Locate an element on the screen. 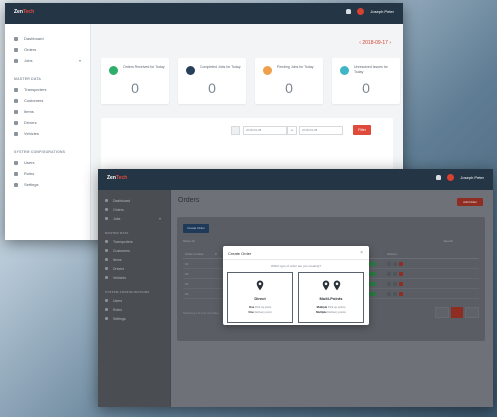 The image size is (497, 417). date-to-label: to is located at coordinates (292, 130).